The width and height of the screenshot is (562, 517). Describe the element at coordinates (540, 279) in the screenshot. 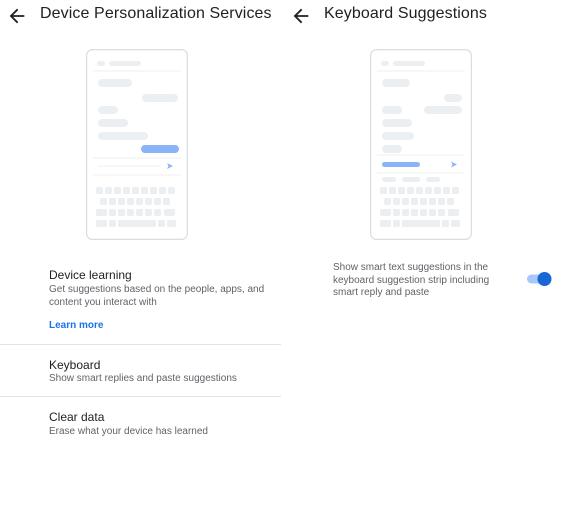

I see `keyboard-suggestions-toggle` at that location.